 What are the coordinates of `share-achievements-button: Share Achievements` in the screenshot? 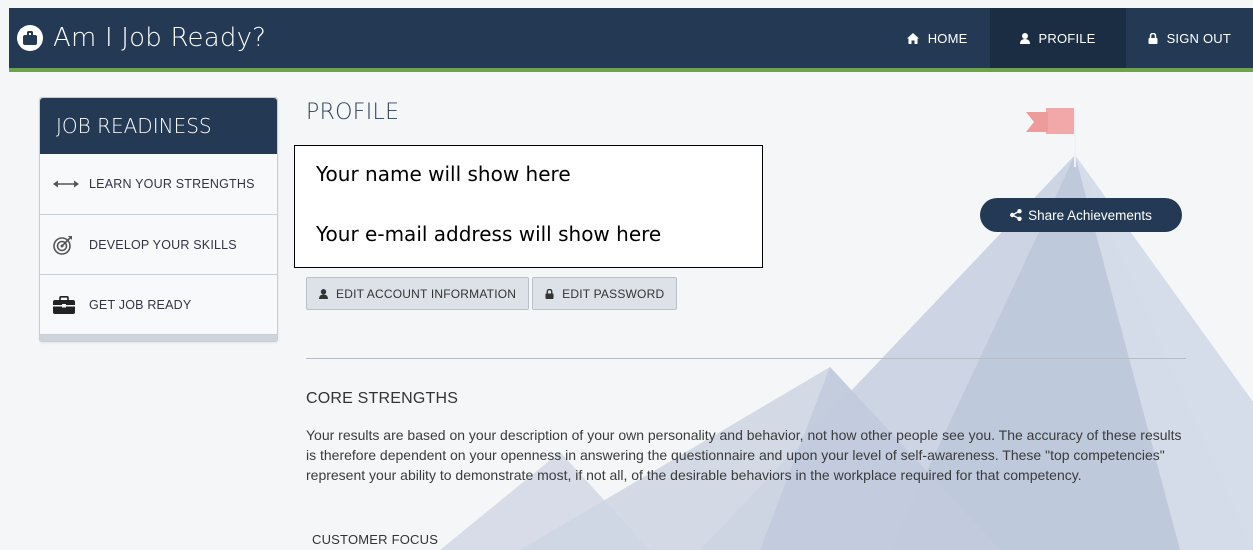 It's located at (1081, 215).